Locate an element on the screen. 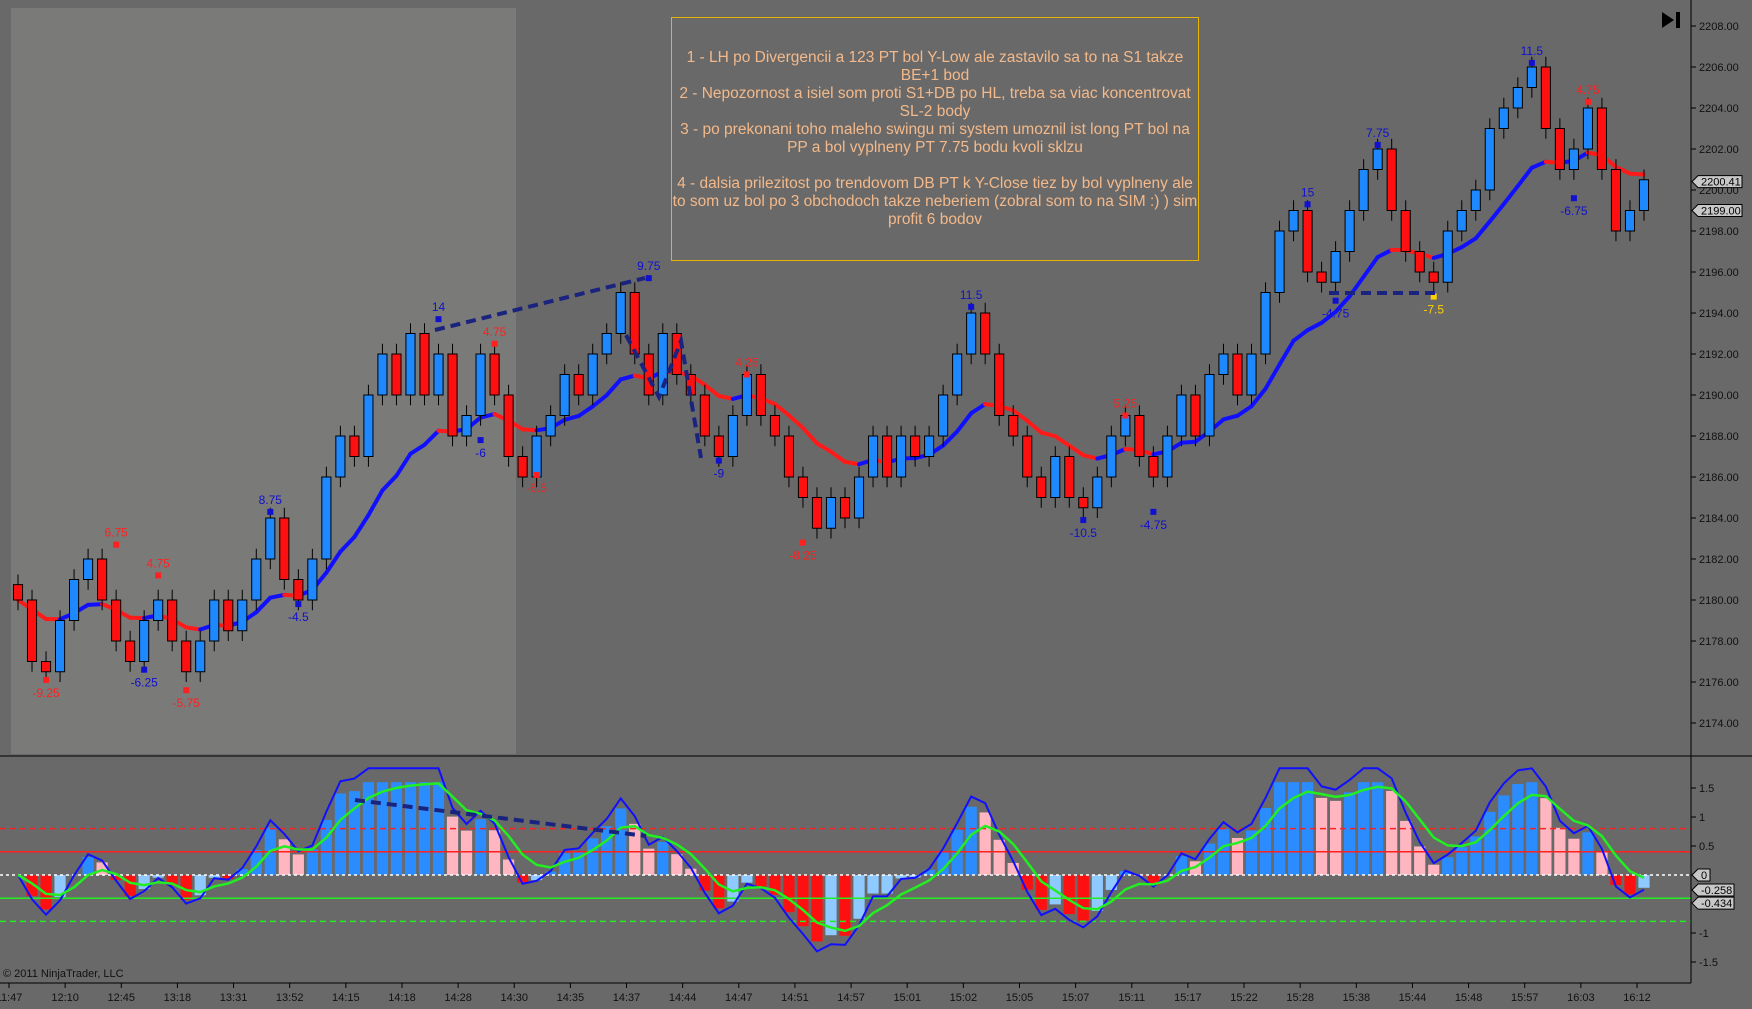  swing-label: -7.5 is located at coordinates (1433, 310).